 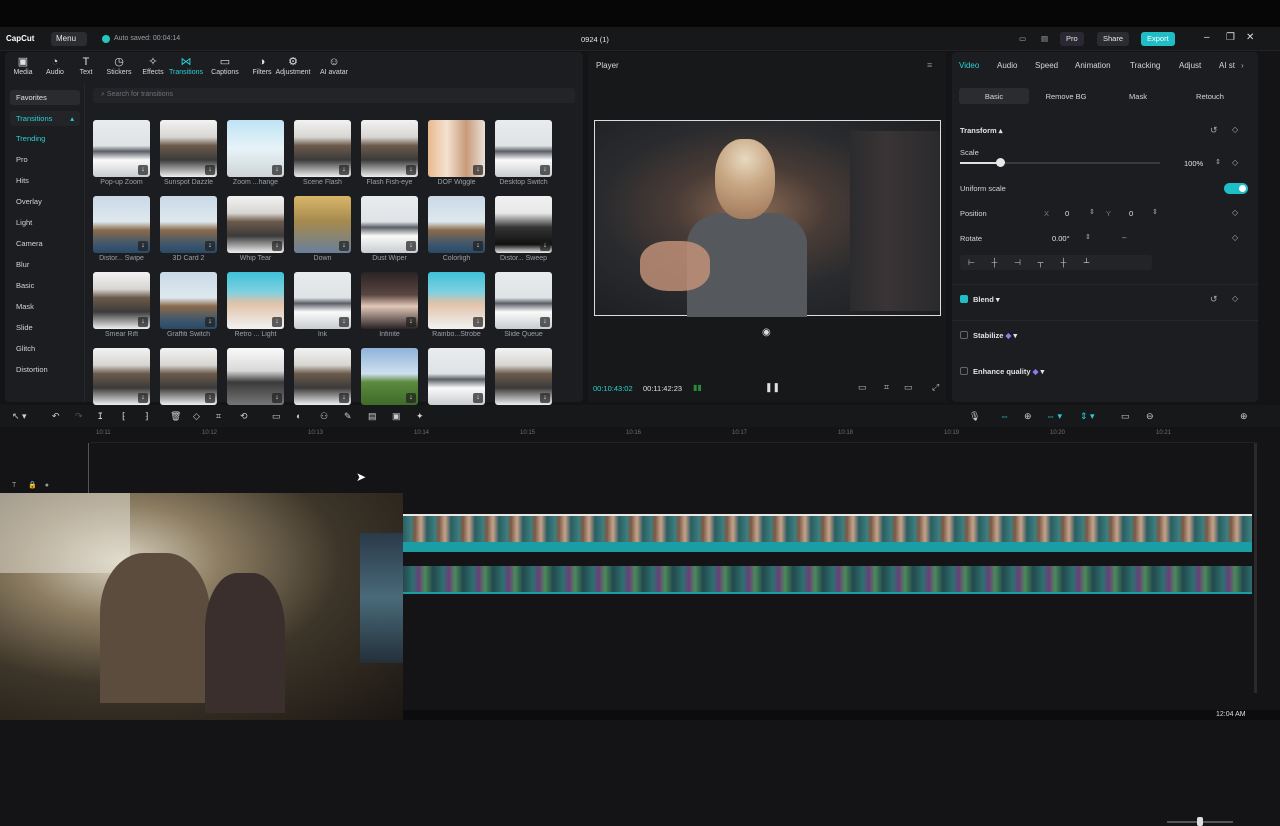 I want to click on transition-tile: ↓ Rainbo...Strobe, so click(x=456, y=305).